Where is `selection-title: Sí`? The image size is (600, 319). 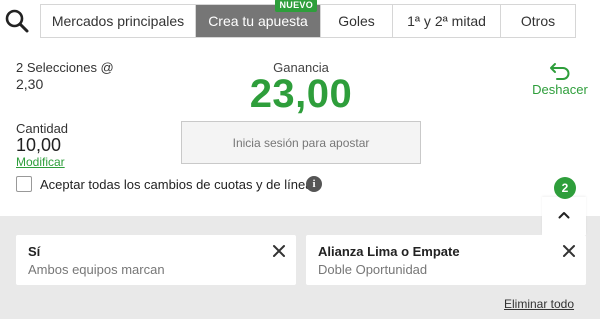 selection-title: Sí is located at coordinates (34, 251).